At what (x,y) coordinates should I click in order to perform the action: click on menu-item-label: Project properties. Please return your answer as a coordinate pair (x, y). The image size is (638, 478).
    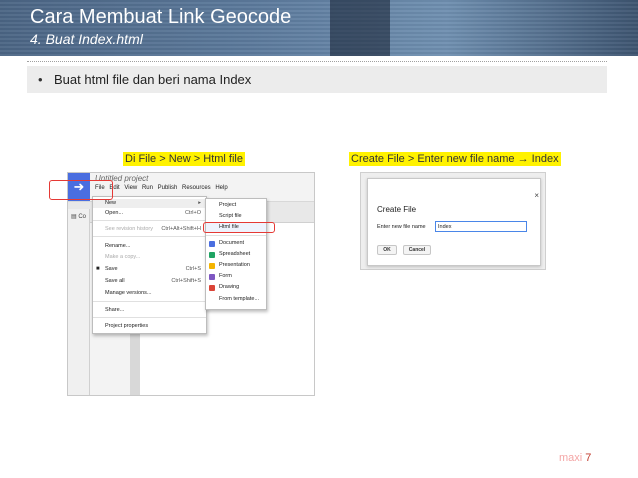
    Looking at the image, I should click on (127, 326).